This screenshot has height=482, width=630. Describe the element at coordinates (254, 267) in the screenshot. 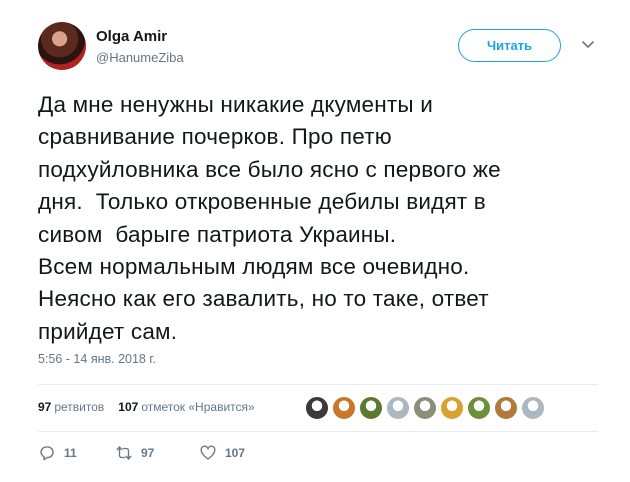

I see `tweet-line: Всем нормальным людям все очевидно.` at that location.